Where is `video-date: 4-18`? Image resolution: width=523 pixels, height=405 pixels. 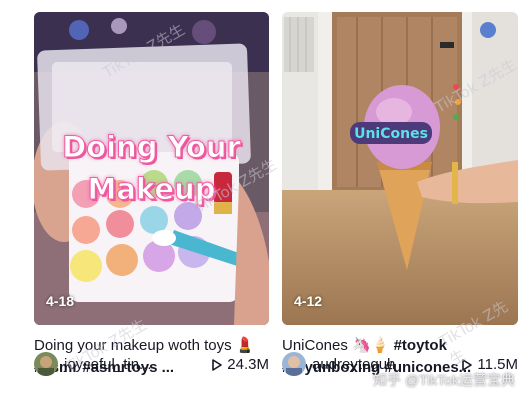 video-date: 4-18 is located at coordinates (60, 301).